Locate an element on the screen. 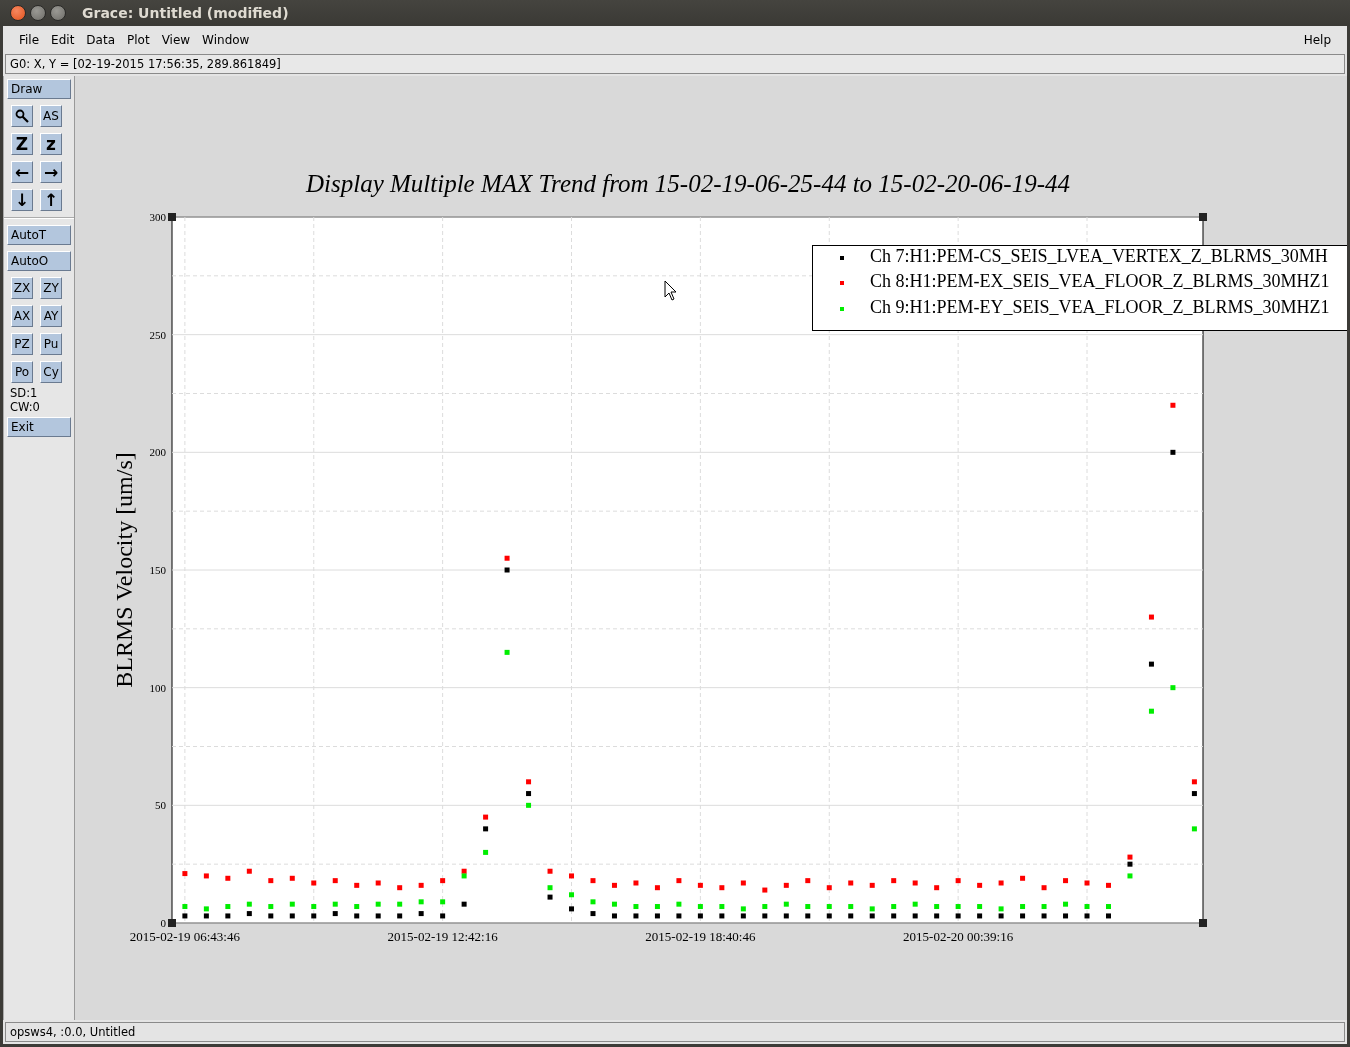  x-tick-label: 2015-02-20 00:39:16 is located at coordinates (958, 936).